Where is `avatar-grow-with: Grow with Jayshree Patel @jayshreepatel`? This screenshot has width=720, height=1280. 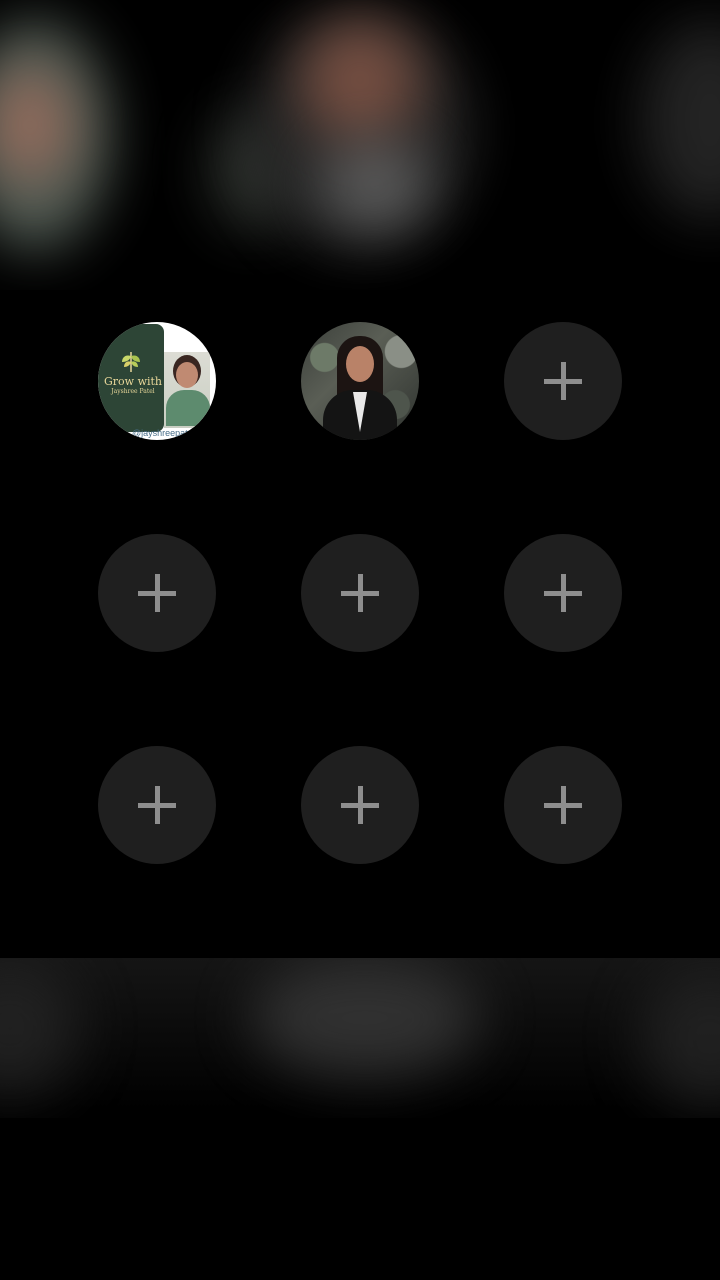
avatar-grow-with: Grow with Jayshree Patel @jayshreepatel is located at coordinates (157, 381).